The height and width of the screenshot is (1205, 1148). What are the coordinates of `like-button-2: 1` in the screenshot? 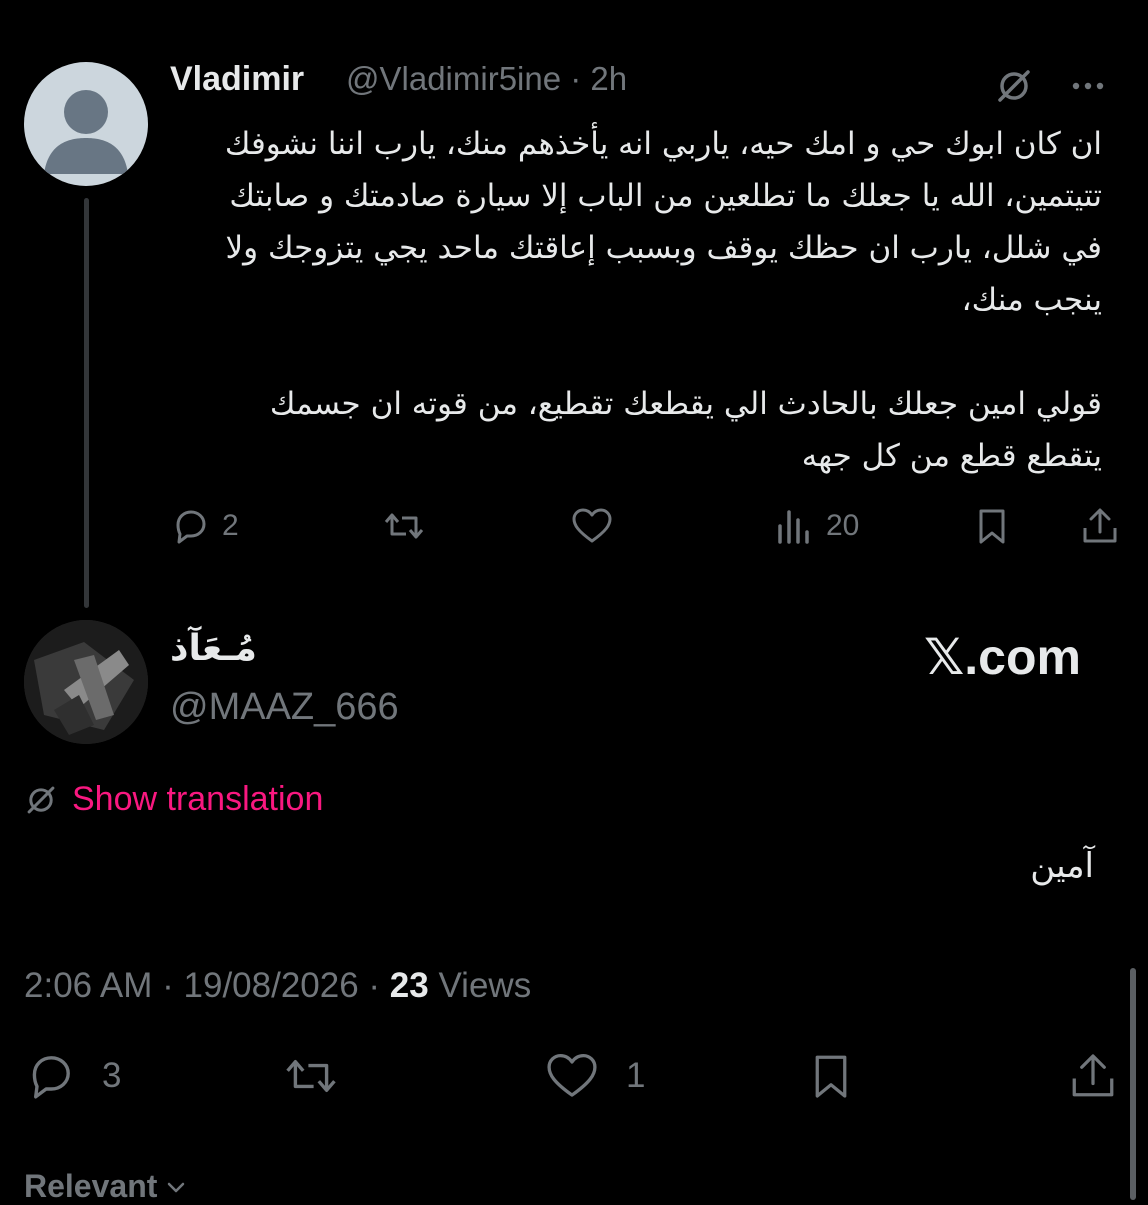 It's located at (594, 1076).